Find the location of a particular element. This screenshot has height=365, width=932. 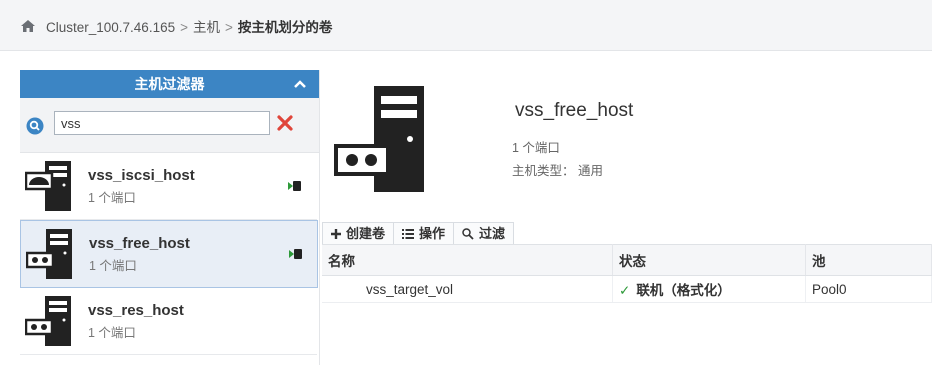

actions-button: 操作 is located at coordinates (424, 233).